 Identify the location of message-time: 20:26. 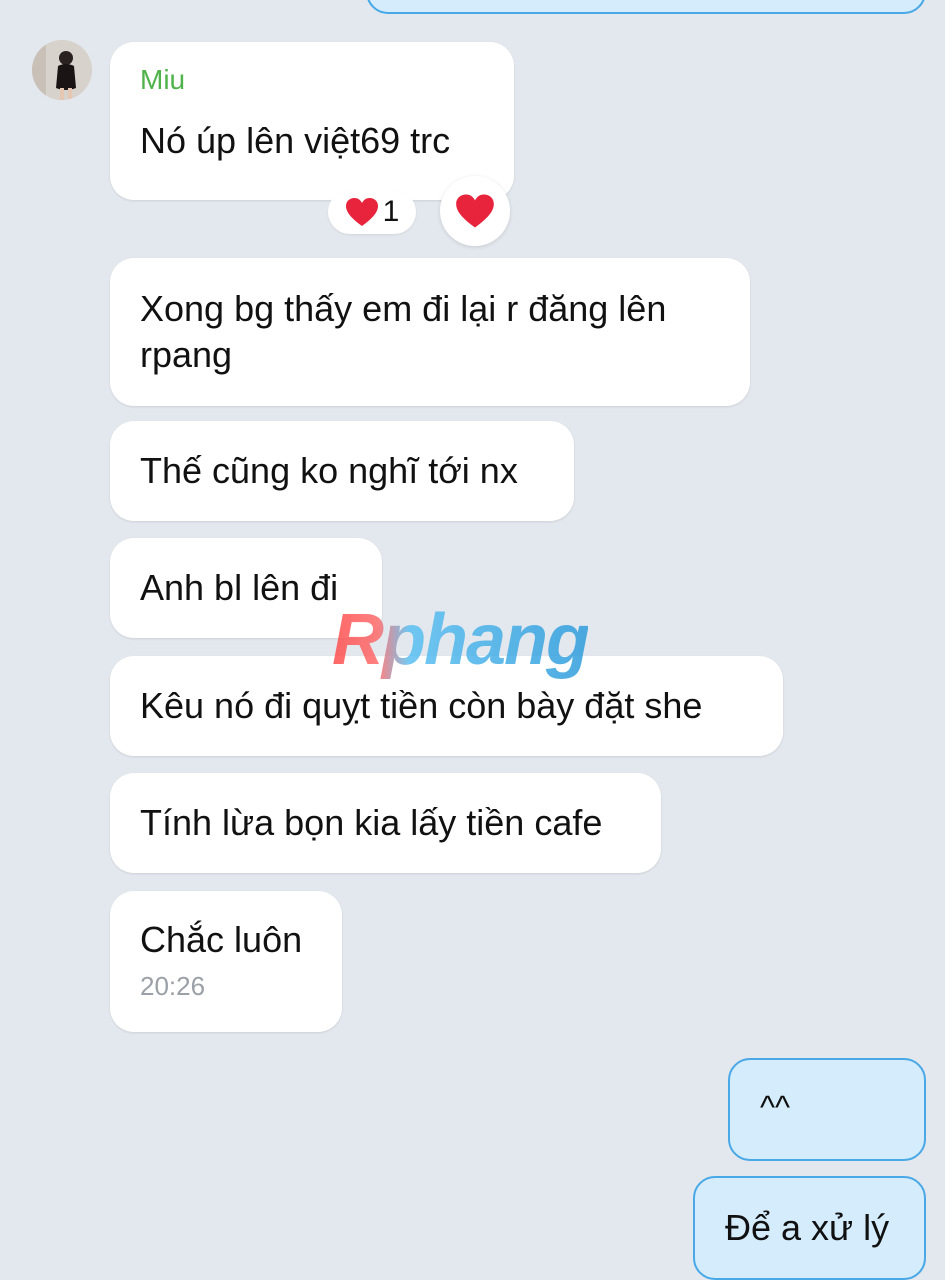
(173, 986).